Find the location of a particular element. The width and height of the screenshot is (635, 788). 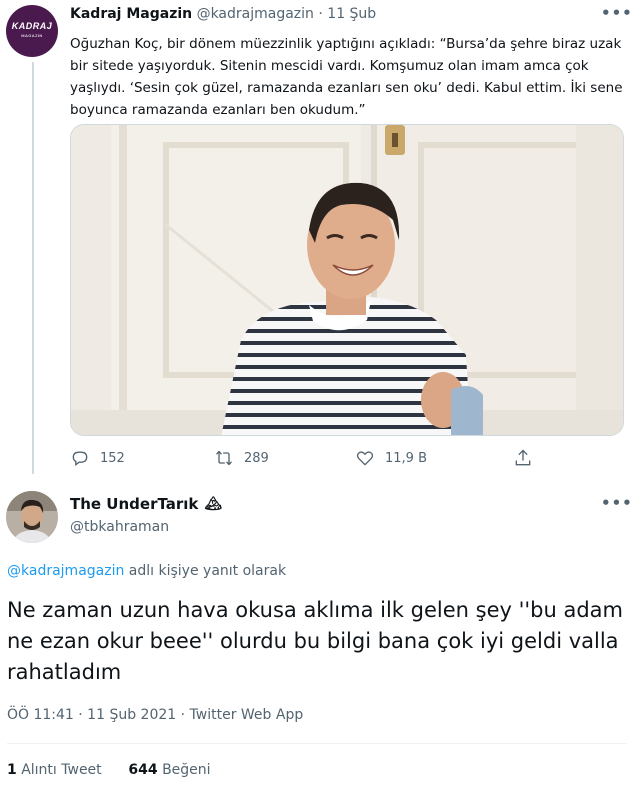

reply-author-name-row: The UnderTarık 🏔 is located at coordinates (146, 504).